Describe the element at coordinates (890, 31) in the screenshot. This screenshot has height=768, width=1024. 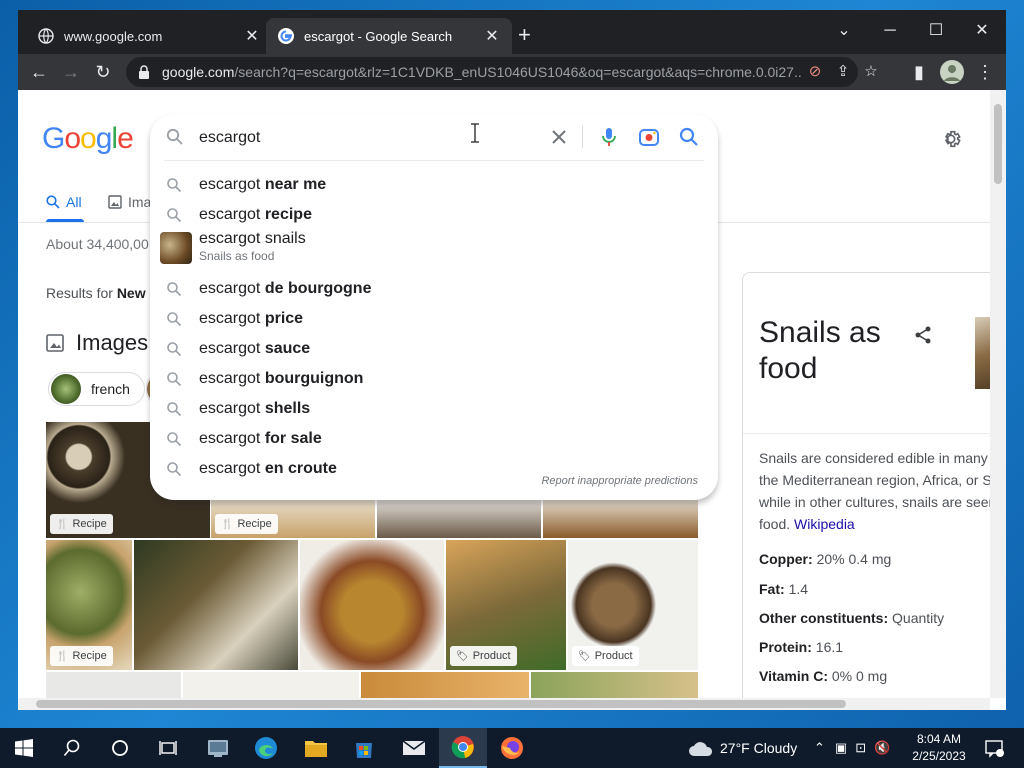
I see `minimize-button: ─` at that location.